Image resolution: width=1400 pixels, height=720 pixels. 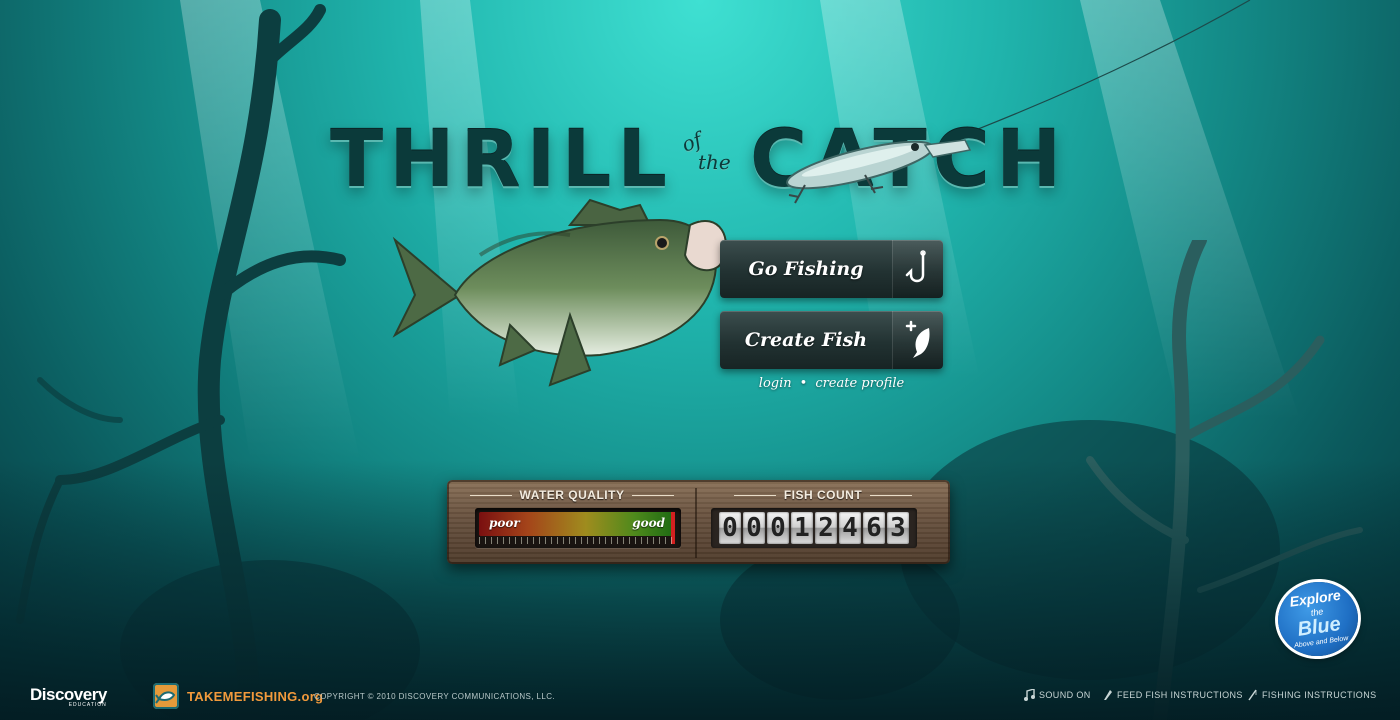 I want to click on fishing-instructions-link: FISHING INSTRUCTIONS, so click(x=1312, y=695).